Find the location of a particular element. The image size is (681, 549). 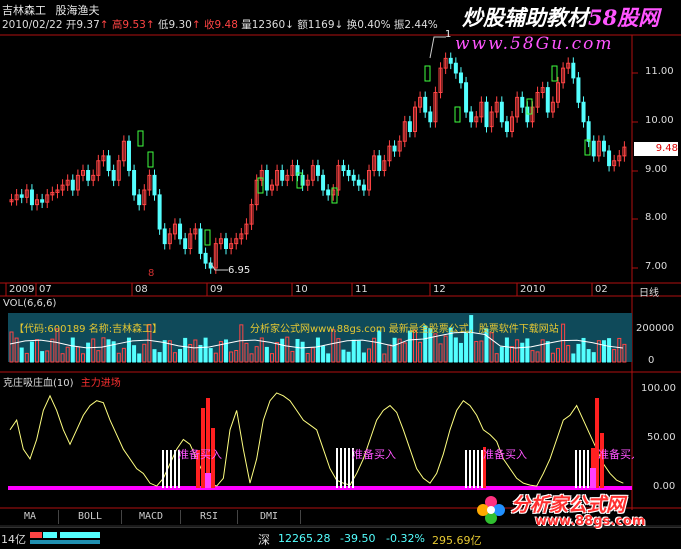

logo-url: www.88gs.com is located at coordinates (590, 521).